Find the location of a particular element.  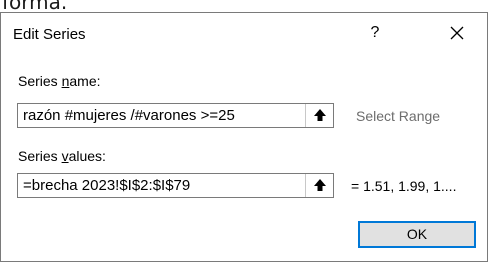

close-button is located at coordinates (457, 33).